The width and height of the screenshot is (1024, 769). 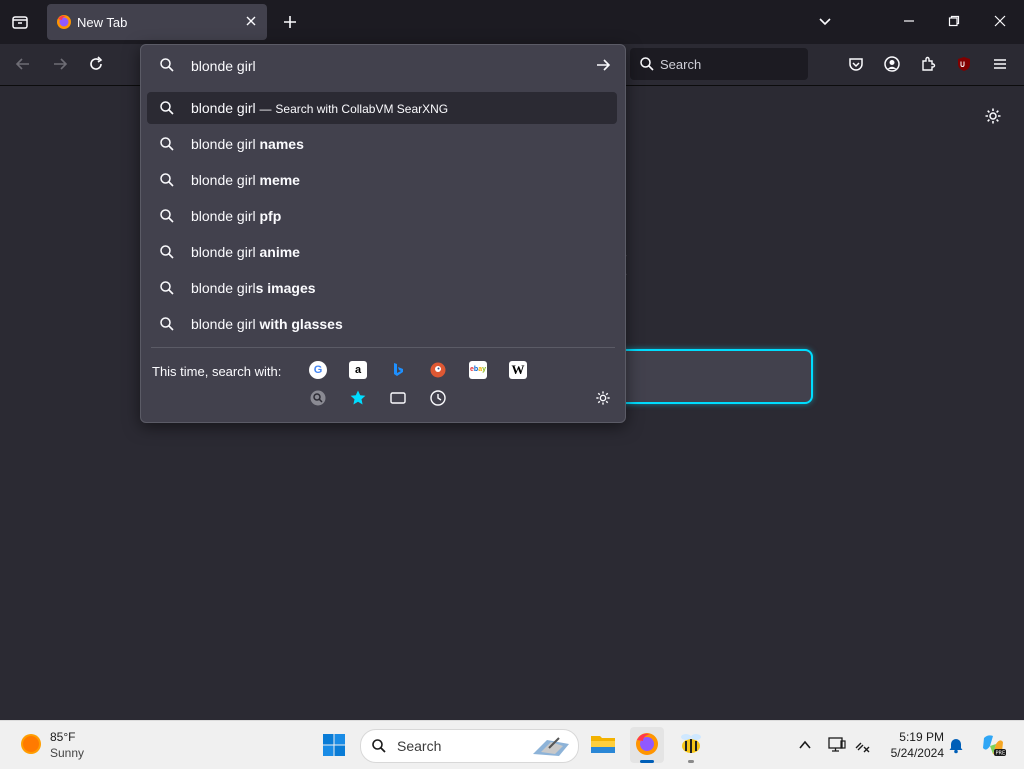 What do you see at coordinates (358, 398) in the screenshot?
I see `bookmarks-star-icon` at bounding box center [358, 398].